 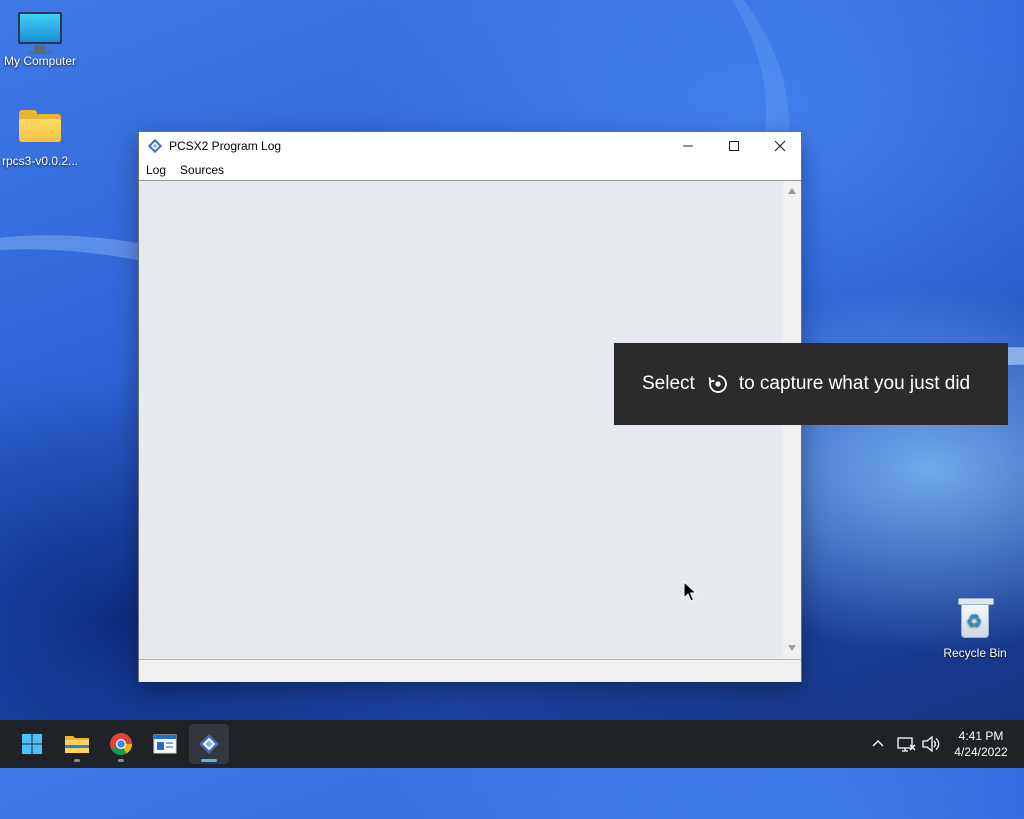 I want to click on capture-toast: Select to capture what you just did, so click(x=811, y=384).